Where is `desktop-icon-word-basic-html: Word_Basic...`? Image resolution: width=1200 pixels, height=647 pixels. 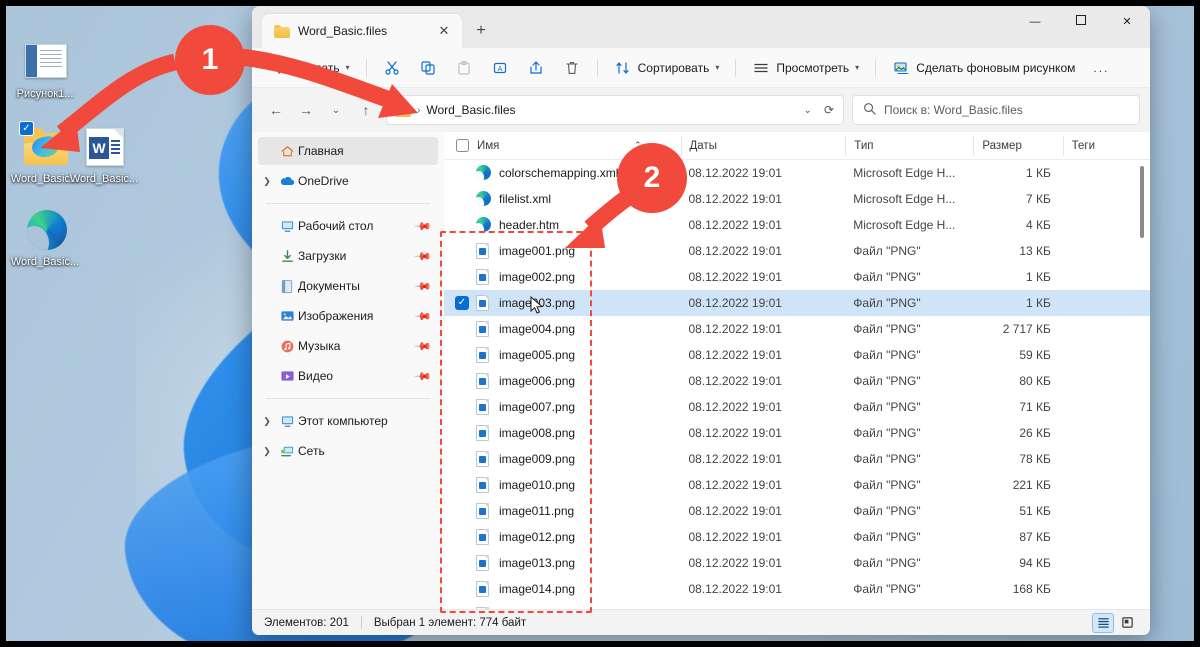
desktop-icon-word-basic-html: Word_Basic... is located at coordinates (45, 238).